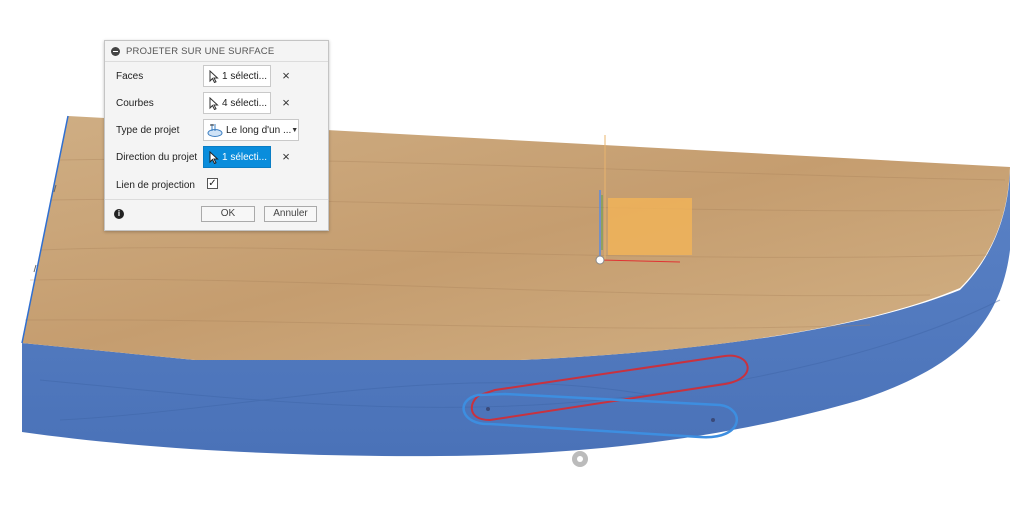 The image size is (1024, 506). What do you see at coordinates (155, 185) in the screenshot?
I see `projection-link-label: Lien de projection` at bounding box center [155, 185].